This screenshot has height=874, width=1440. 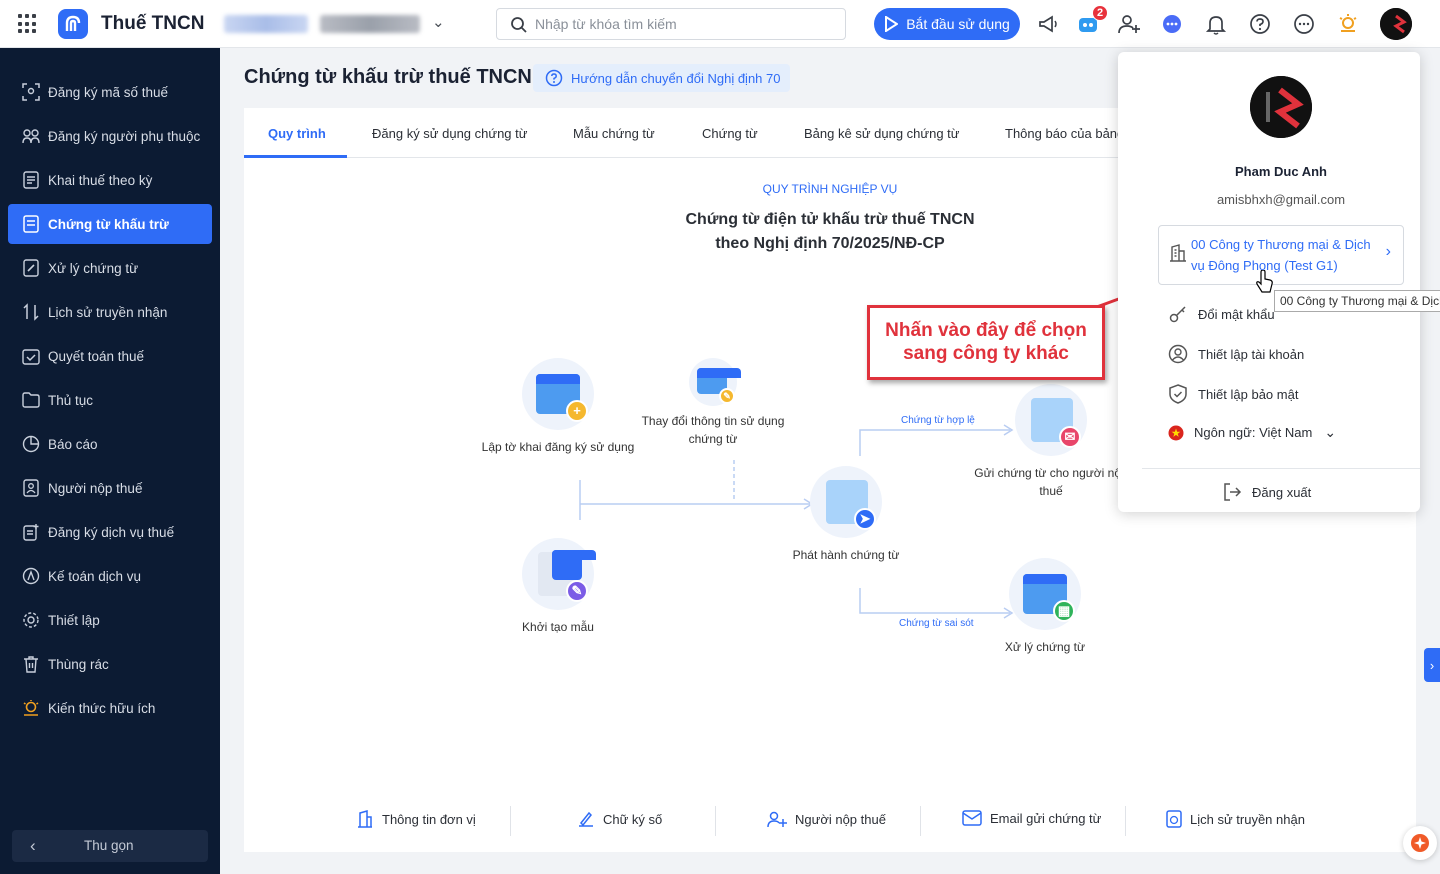 I want to click on node-label: Lập tờ khai đăng ký sử dụng, so click(x=558, y=447).